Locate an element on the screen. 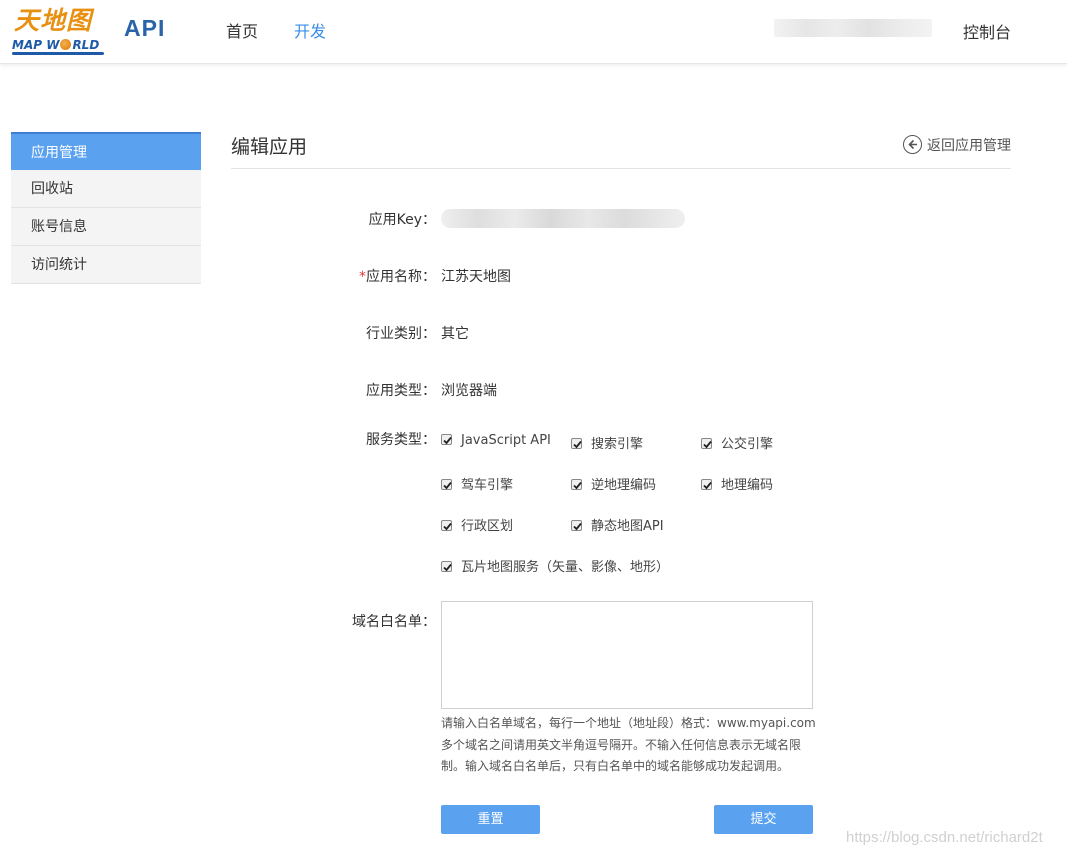  service-checkbox-bus-engine: 公交引擎 is located at coordinates (737, 442).